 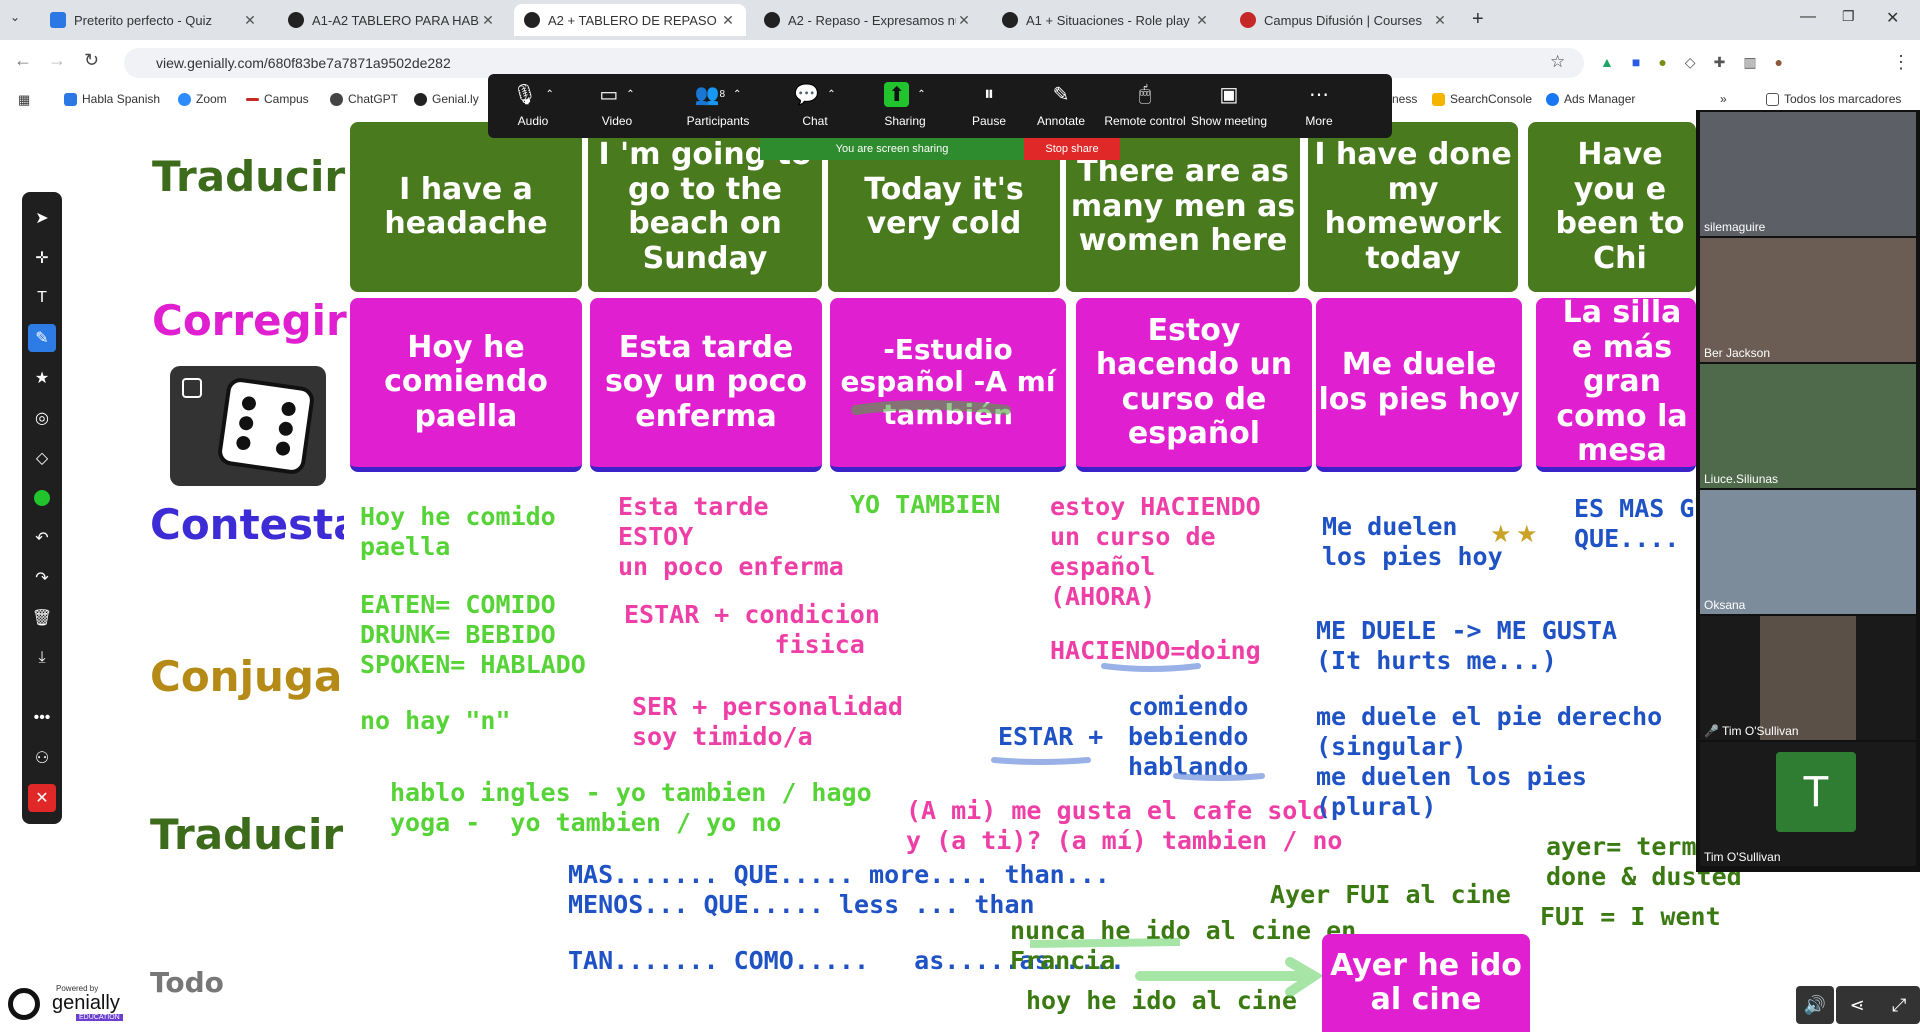 I want to click on pen-icon: ✎, so click(x=42, y=338).